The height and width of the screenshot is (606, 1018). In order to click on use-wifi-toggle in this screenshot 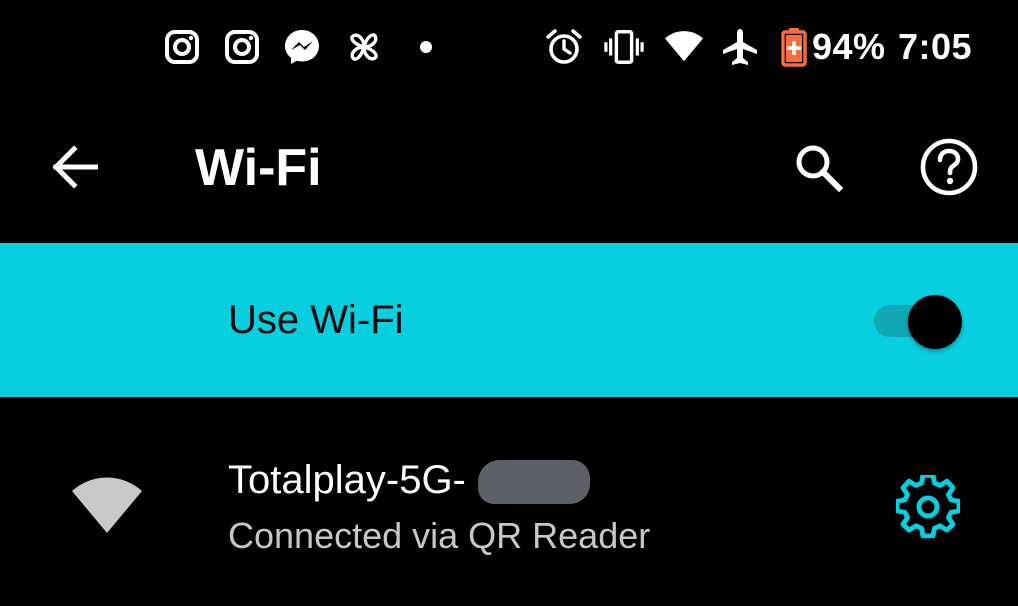, I will do `click(919, 322)`.